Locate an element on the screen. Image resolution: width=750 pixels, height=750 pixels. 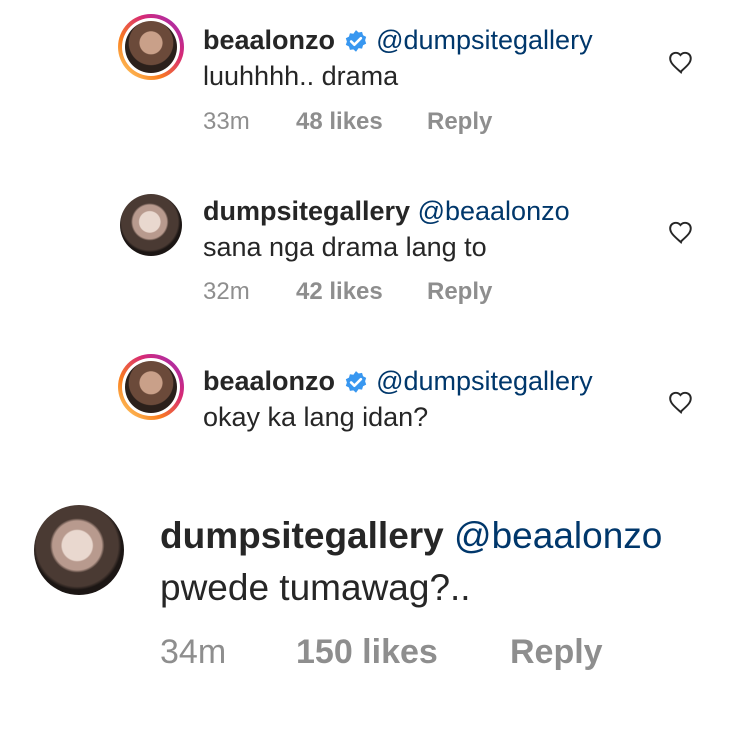
timestamp: 33m is located at coordinates (226, 121).